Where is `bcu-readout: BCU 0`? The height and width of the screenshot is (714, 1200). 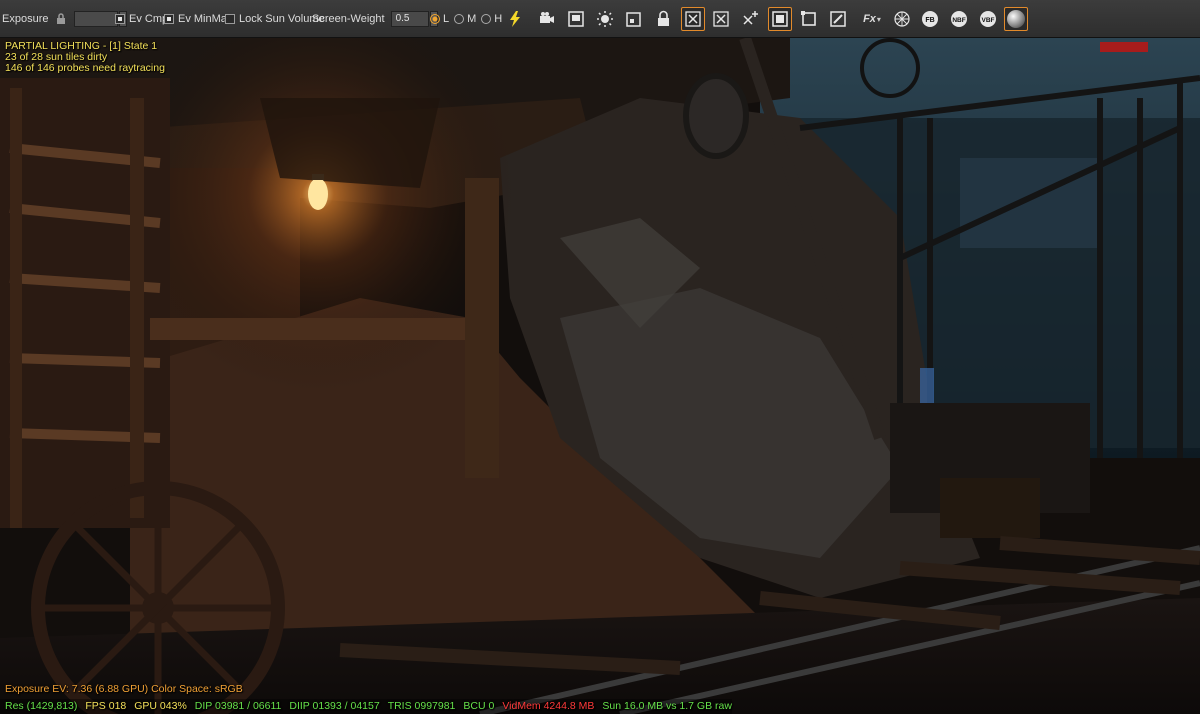
bcu-readout: BCU 0 is located at coordinates (479, 706).